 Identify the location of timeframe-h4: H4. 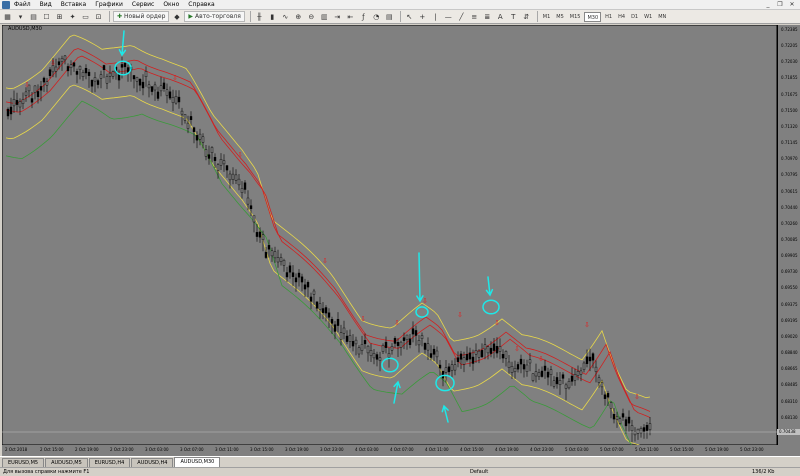
(621, 17).